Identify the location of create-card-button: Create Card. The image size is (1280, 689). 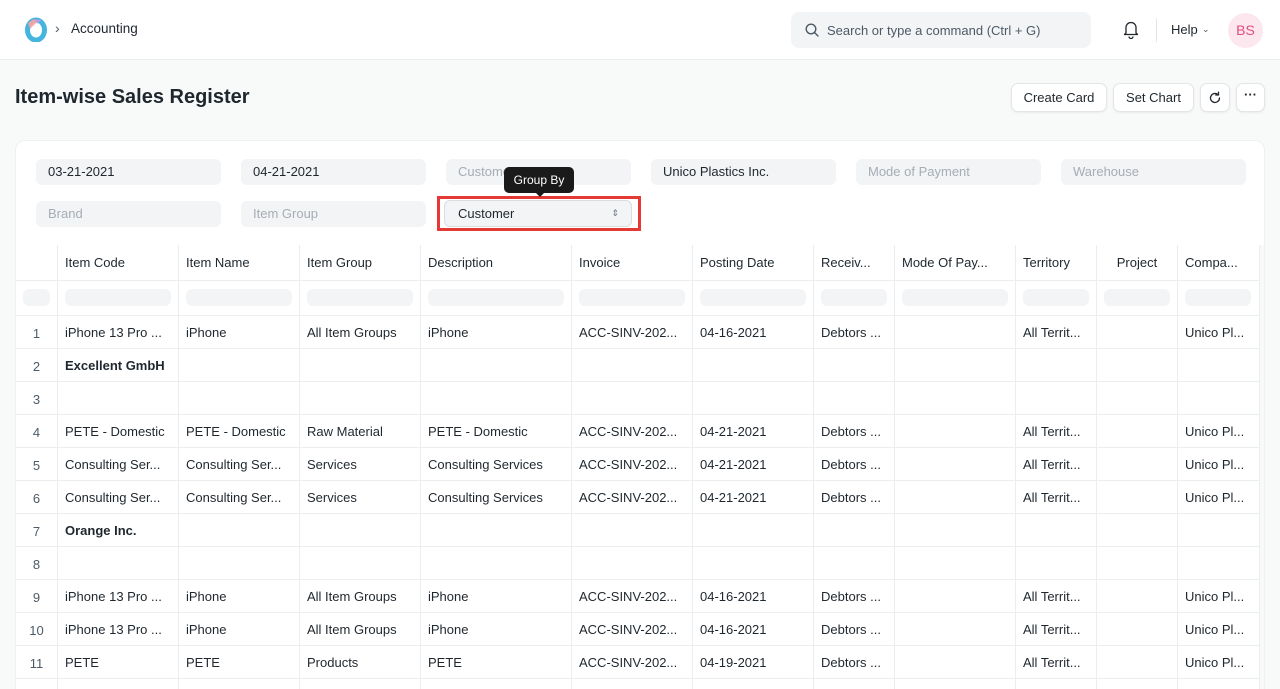
(1059, 97).